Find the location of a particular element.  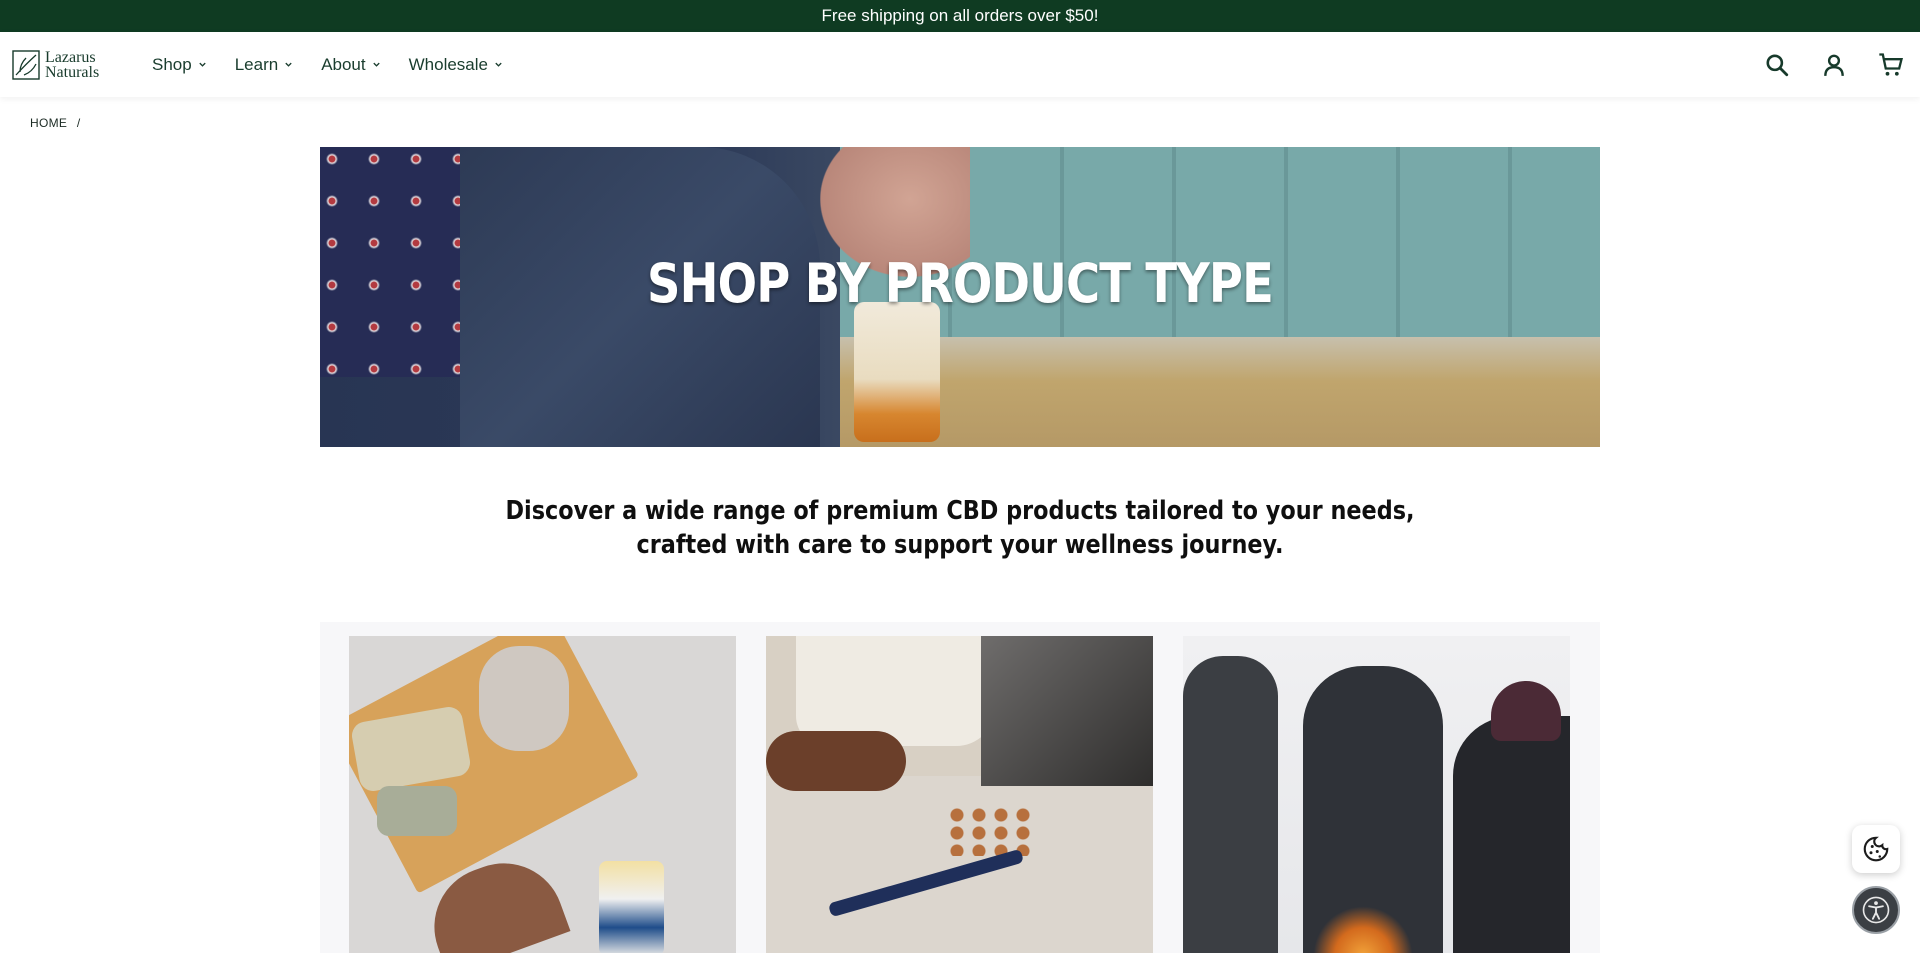

announcement-text: Free shipping on all orders over $50! is located at coordinates (960, 15).